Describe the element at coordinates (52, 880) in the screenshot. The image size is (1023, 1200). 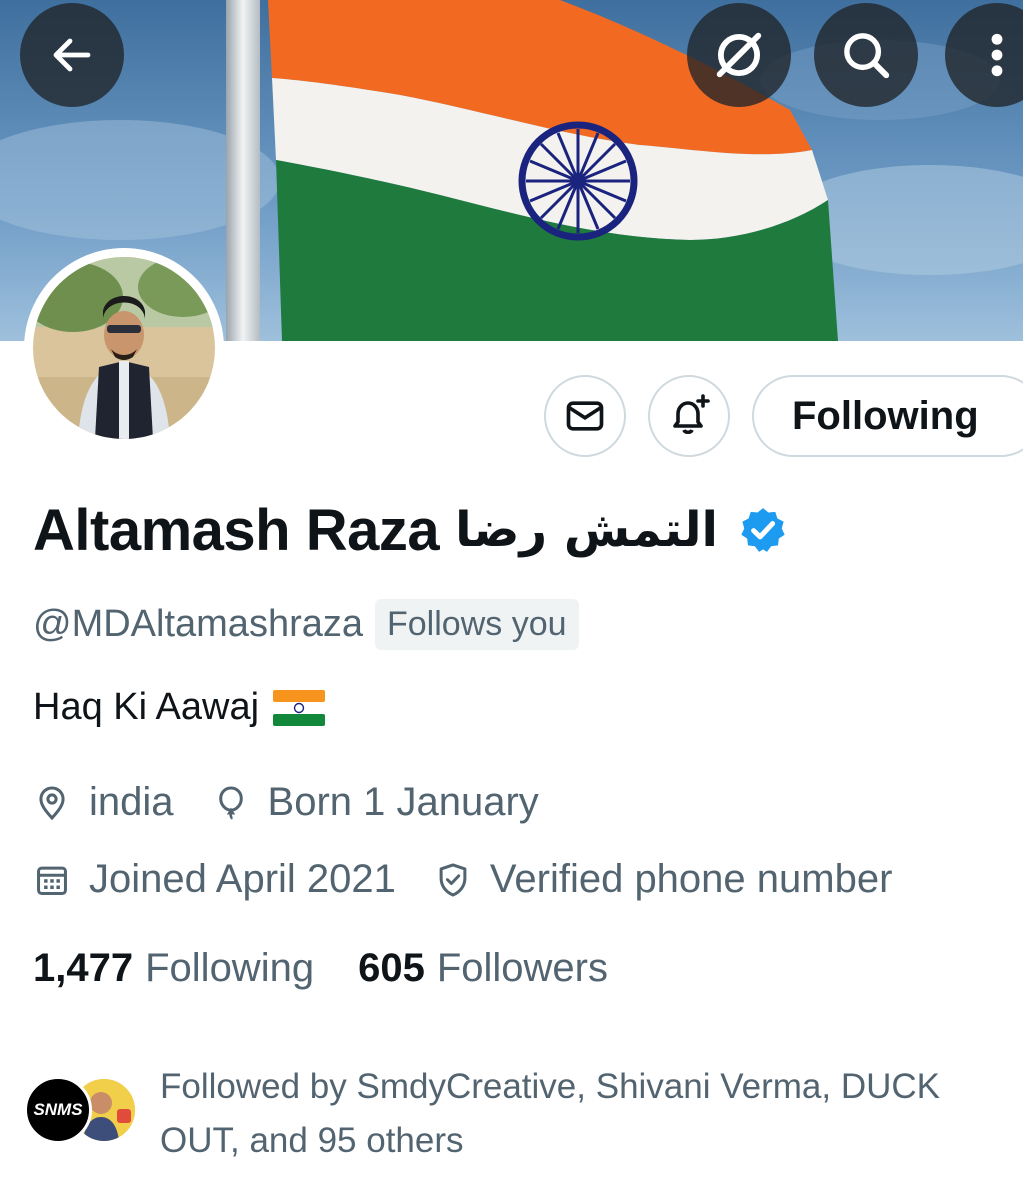
I see `calendar-icon` at that location.